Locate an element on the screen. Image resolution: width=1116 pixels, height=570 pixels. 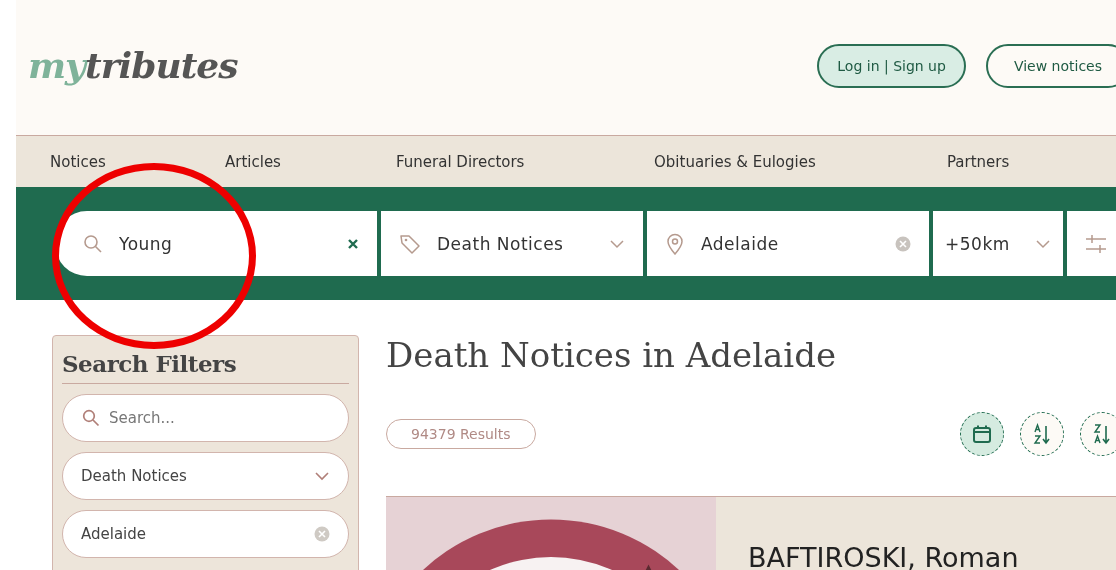
nav-link: Notices is located at coordinates (137, 161).